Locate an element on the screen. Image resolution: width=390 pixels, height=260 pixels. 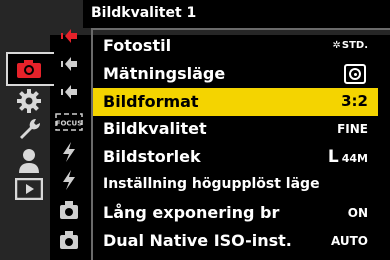
long-exposure-value: ON is located at coordinates (357, 213).